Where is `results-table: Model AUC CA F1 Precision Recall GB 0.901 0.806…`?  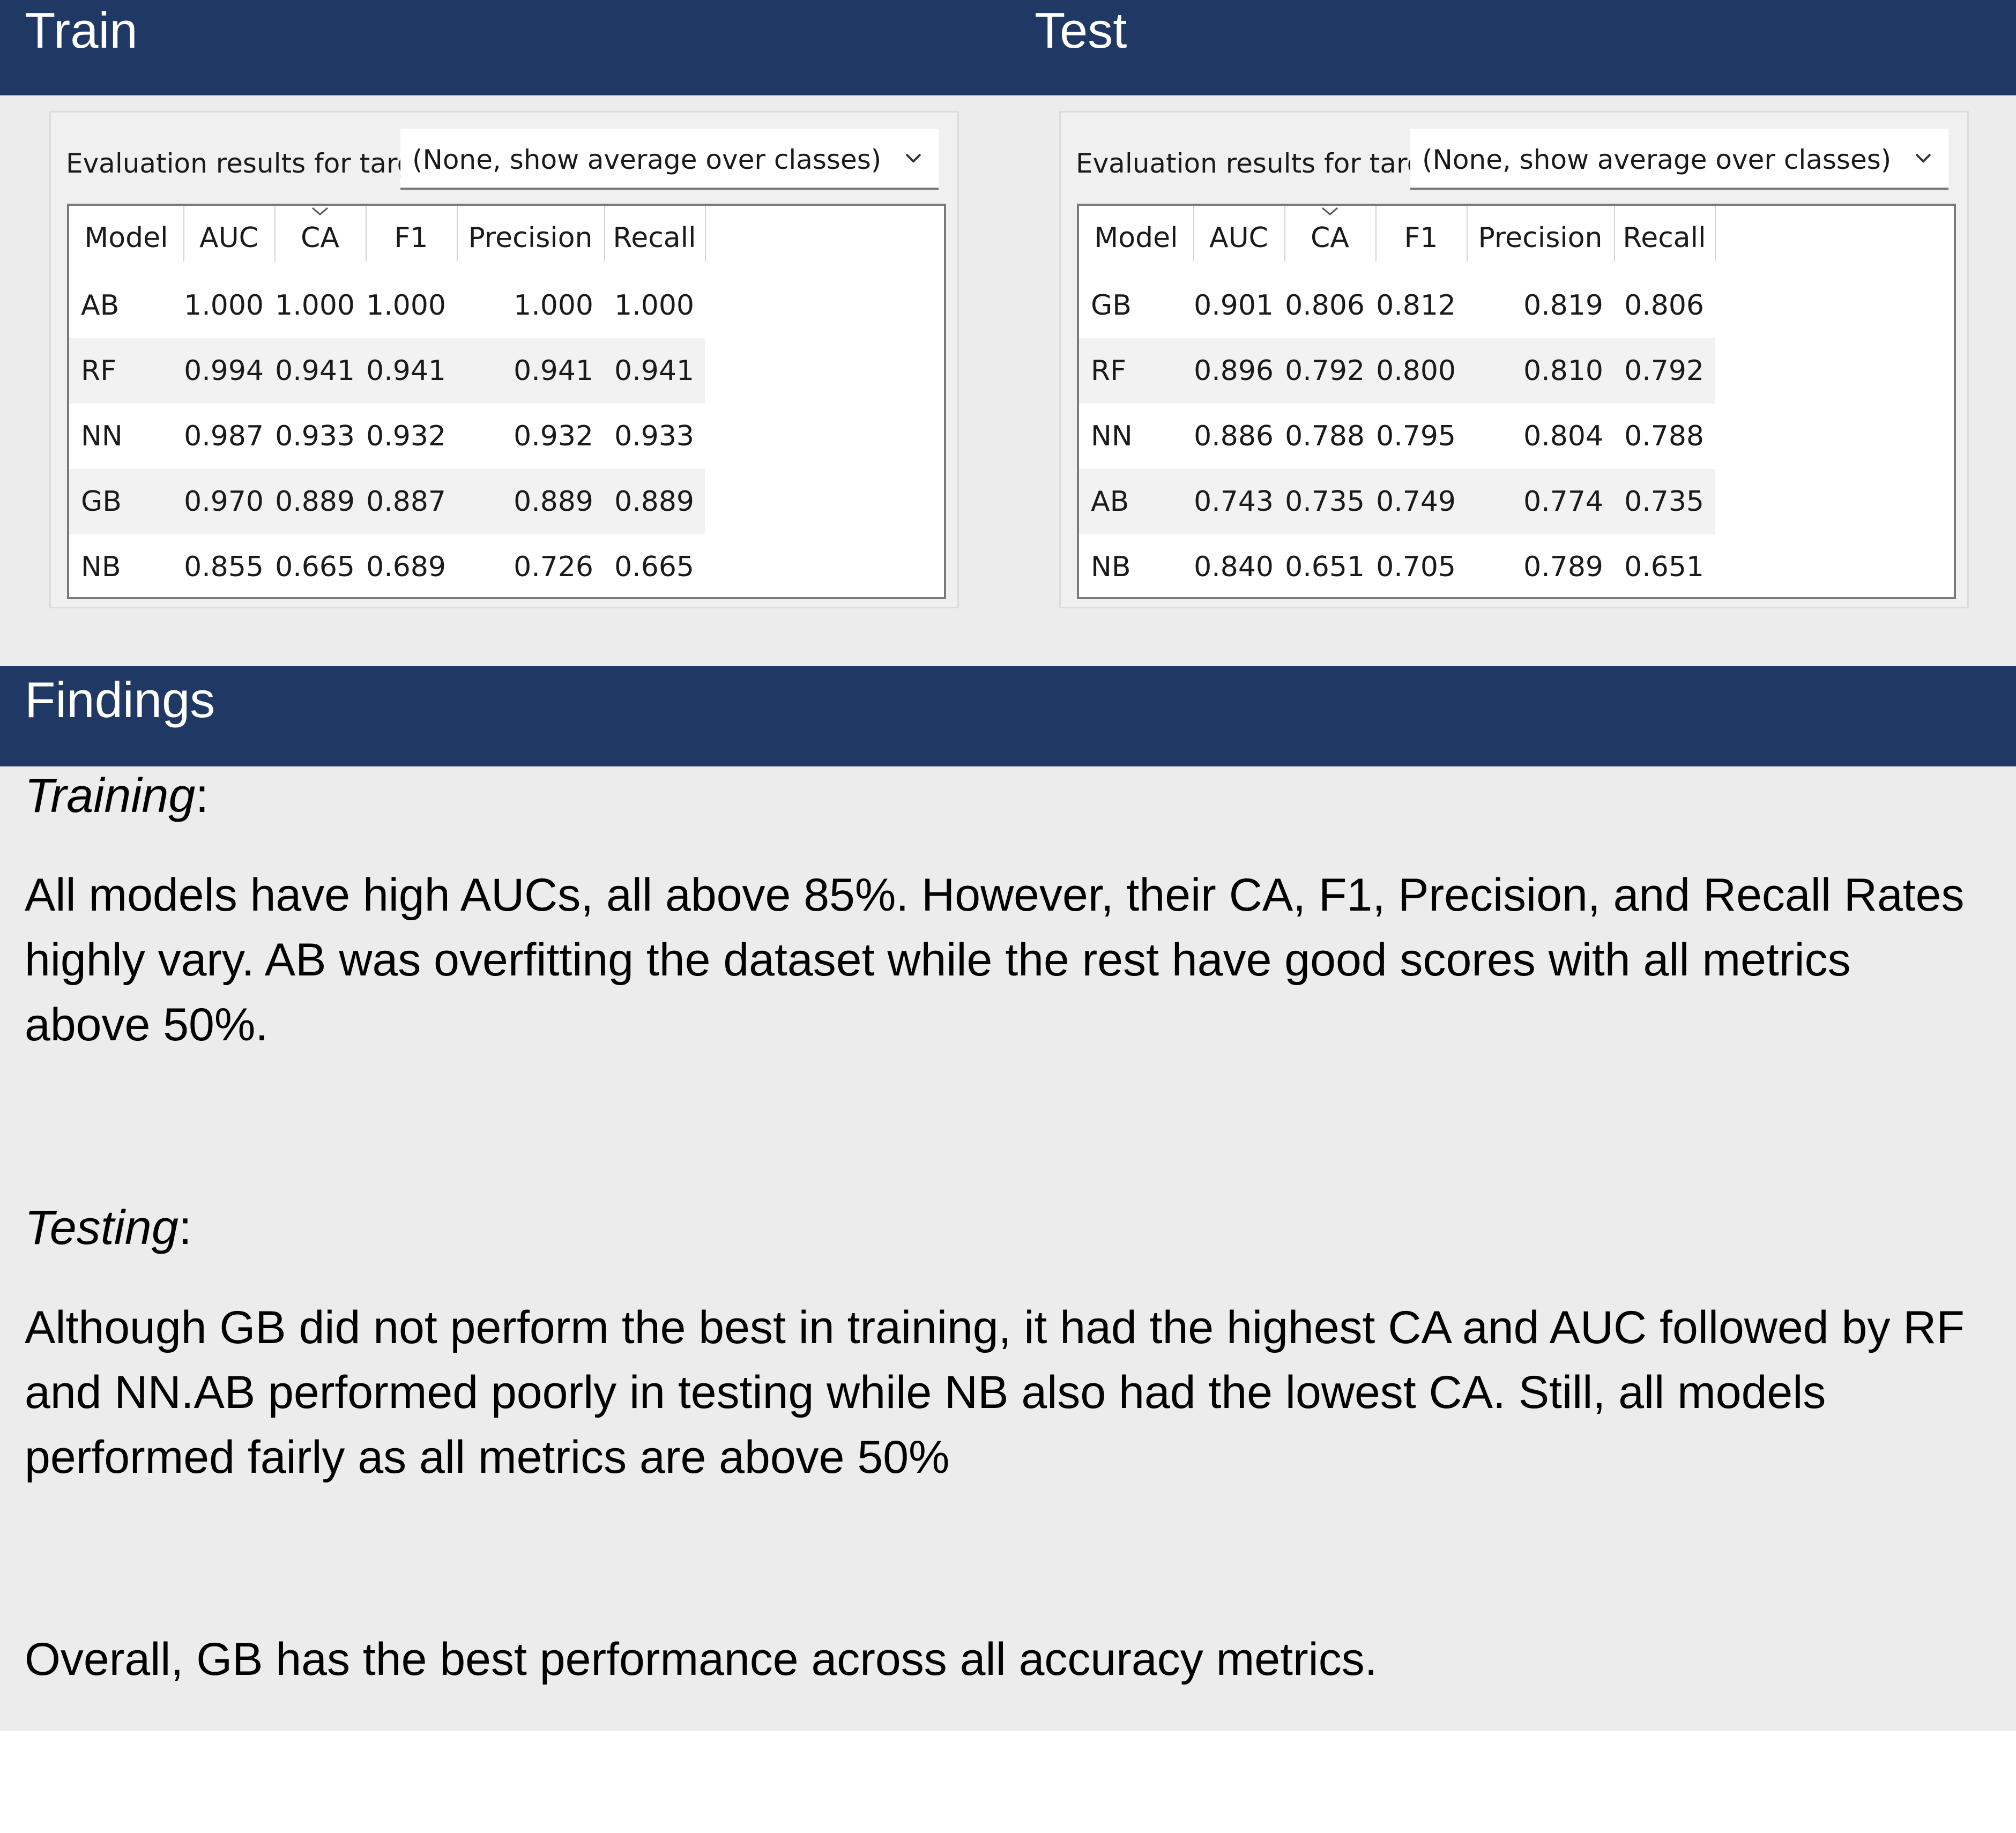 results-table: Model AUC CA F1 Precision Recall GB 0.901 0.806… is located at coordinates (1516, 401).